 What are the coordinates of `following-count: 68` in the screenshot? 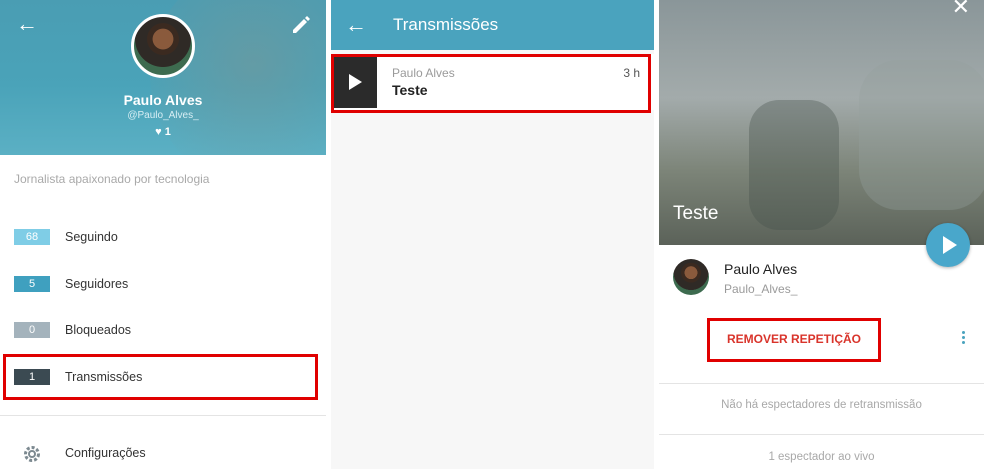 It's located at (32, 237).